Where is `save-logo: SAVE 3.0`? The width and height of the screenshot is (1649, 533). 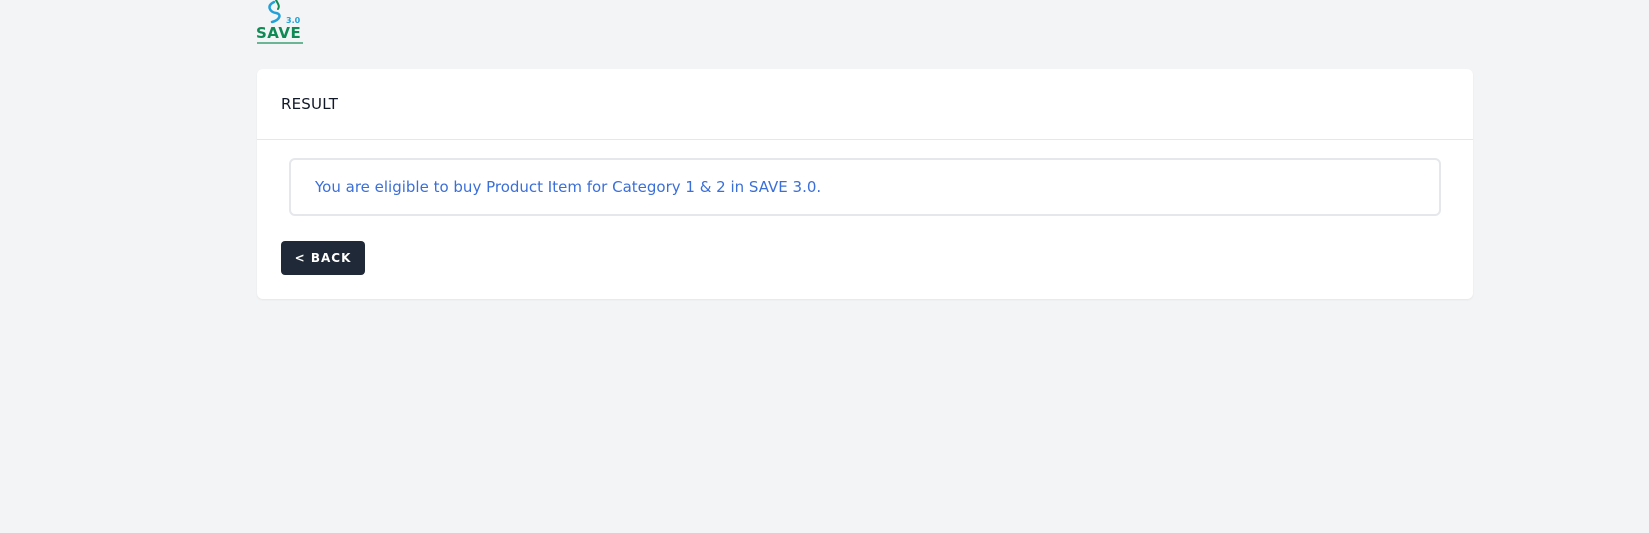
save-logo: SAVE 3.0 is located at coordinates (280, 24).